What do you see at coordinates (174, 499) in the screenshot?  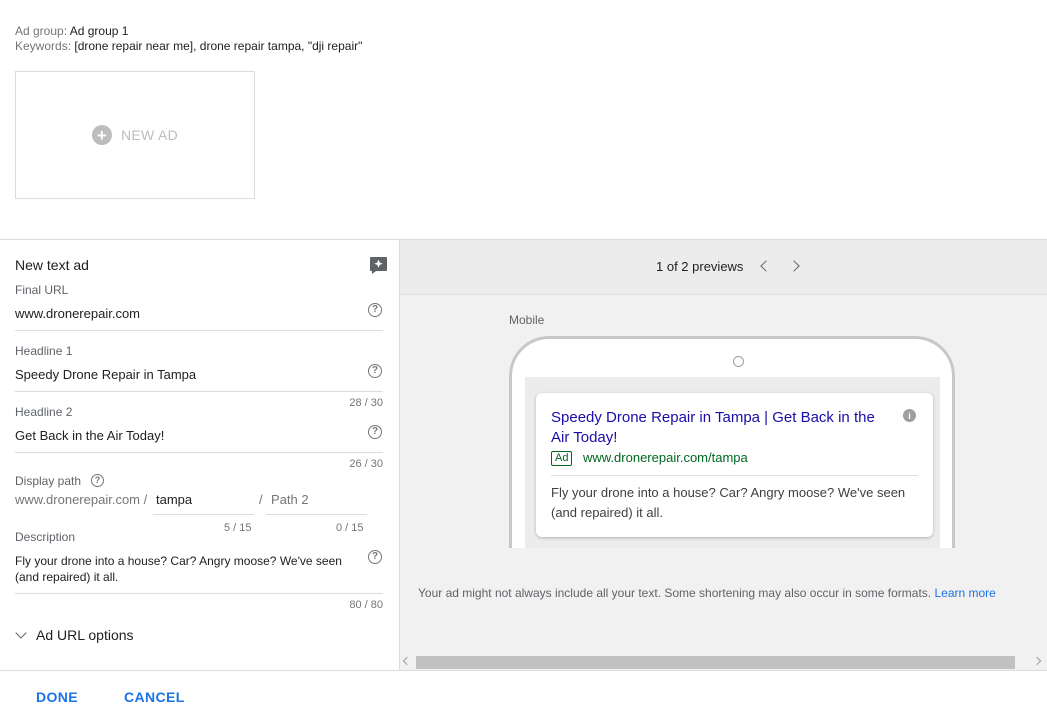 I see `path1-input: tampa` at bounding box center [174, 499].